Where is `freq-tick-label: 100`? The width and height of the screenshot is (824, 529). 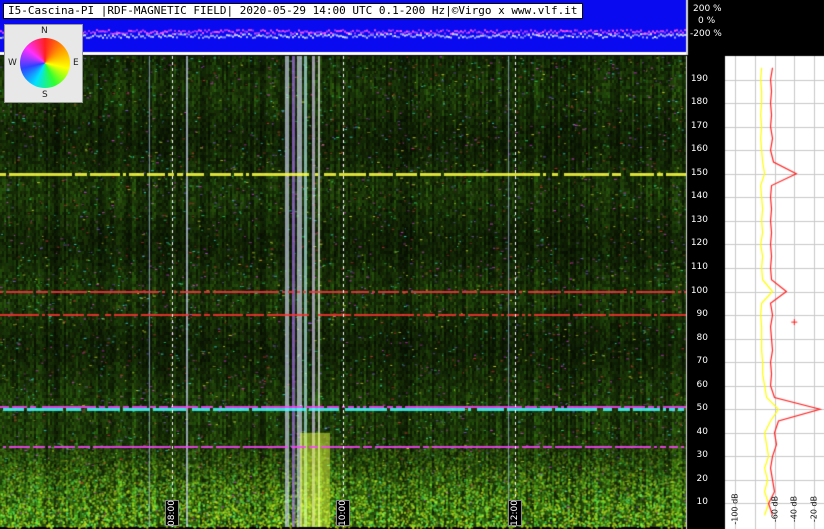 freq-tick-label: 100 is located at coordinates (699, 290).